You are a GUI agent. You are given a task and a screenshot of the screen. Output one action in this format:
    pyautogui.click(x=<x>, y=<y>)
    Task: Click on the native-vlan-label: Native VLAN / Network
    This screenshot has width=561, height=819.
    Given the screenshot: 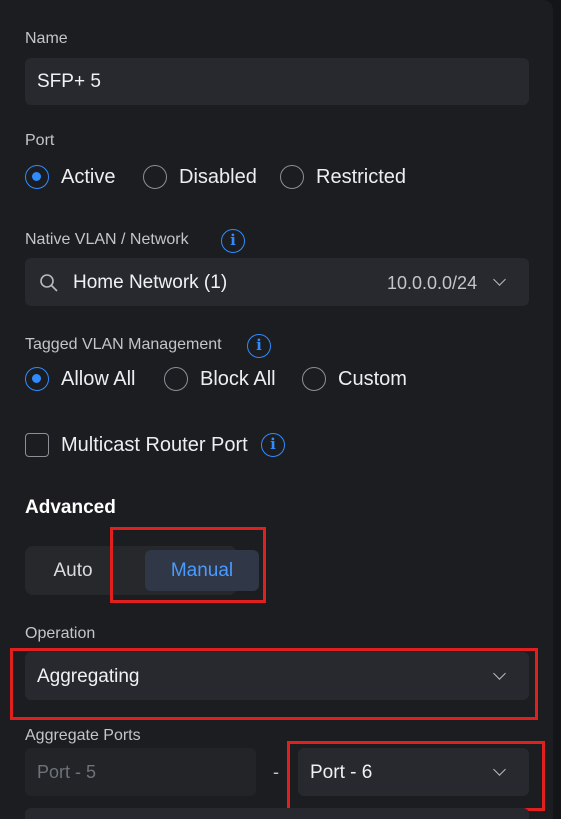 What is the action you would take?
    pyautogui.click(x=107, y=239)
    